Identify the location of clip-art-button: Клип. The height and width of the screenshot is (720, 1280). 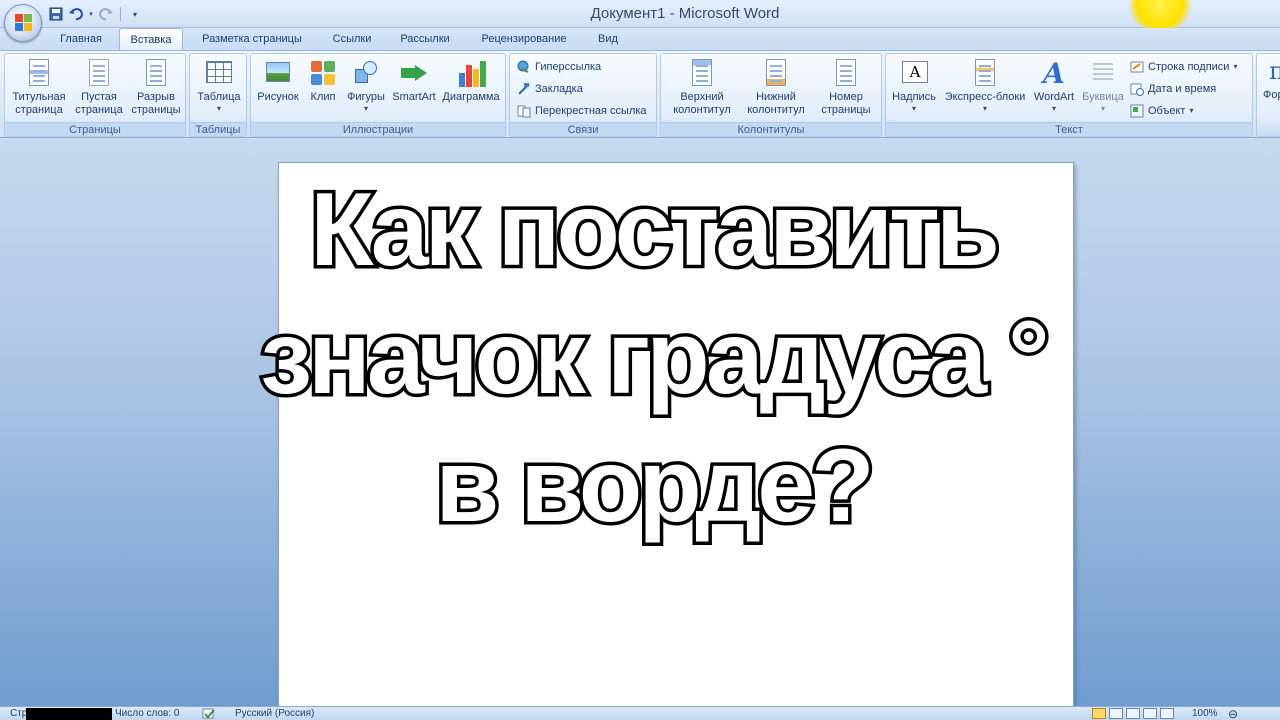
(323, 80).